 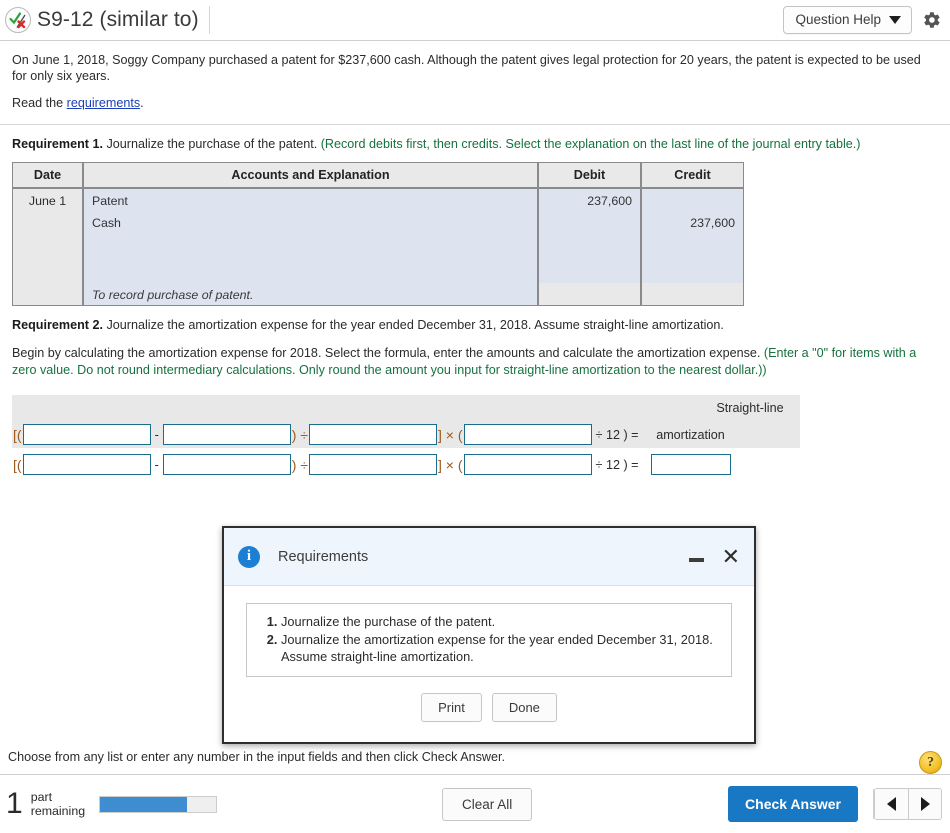 What do you see at coordinates (144, 804) in the screenshot?
I see `progress-bar-fill` at bounding box center [144, 804].